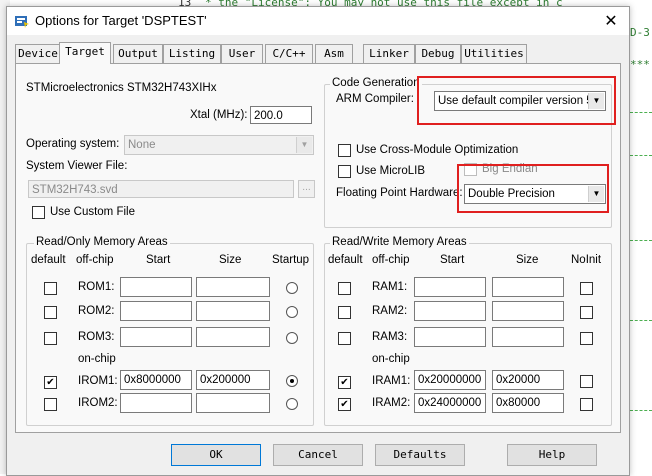 The image size is (652, 476). What do you see at coordinates (292, 338) in the screenshot?
I see `rom3-startup-radio` at bounding box center [292, 338].